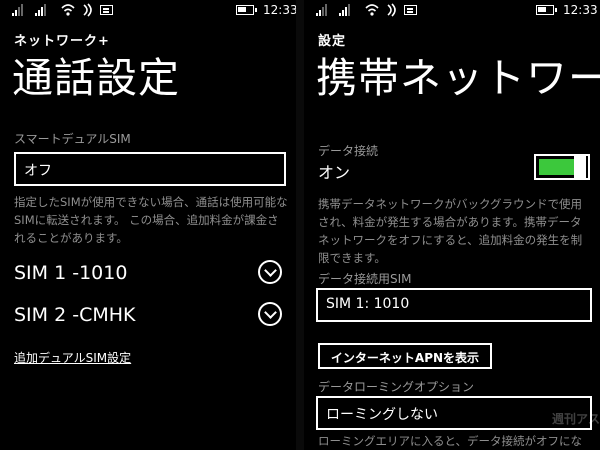 The width and height of the screenshot is (600, 450). I want to click on toggle-fill, so click(557, 167).